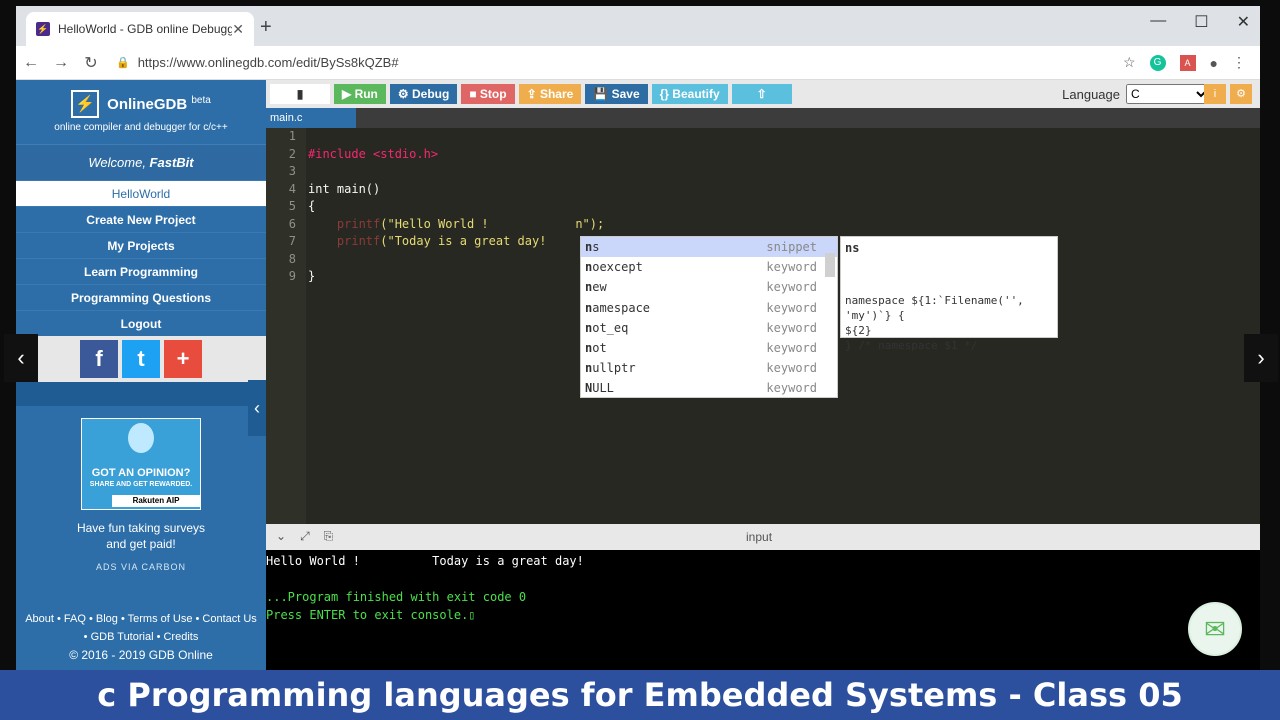 The image size is (1280, 720). Describe the element at coordinates (423, 94) in the screenshot. I see `debug-button: ⚙ Debug` at that location.